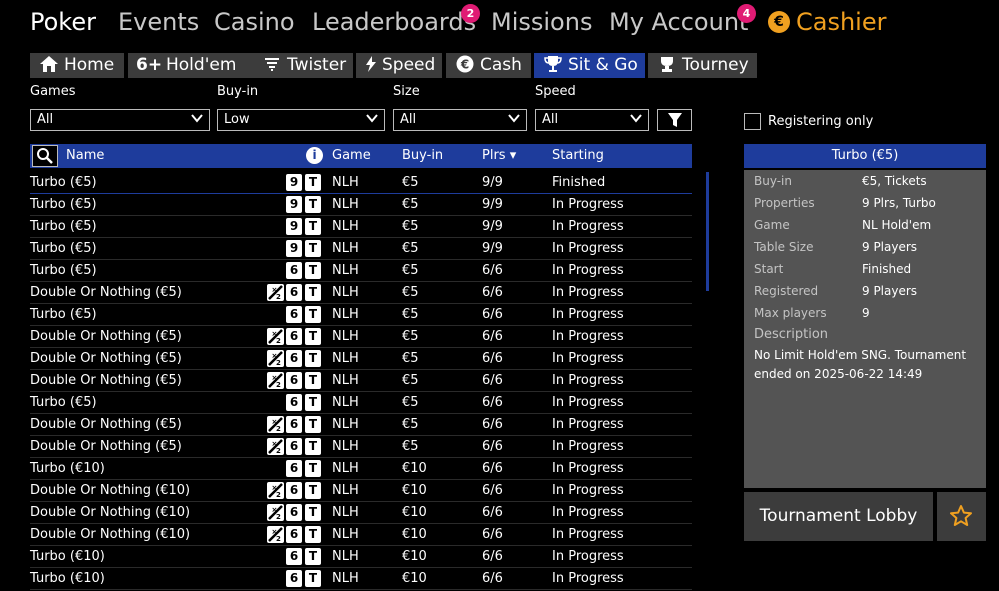 The image size is (999, 591). What do you see at coordinates (460, 120) in the screenshot?
I see `size-select: All` at bounding box center [460, 120].